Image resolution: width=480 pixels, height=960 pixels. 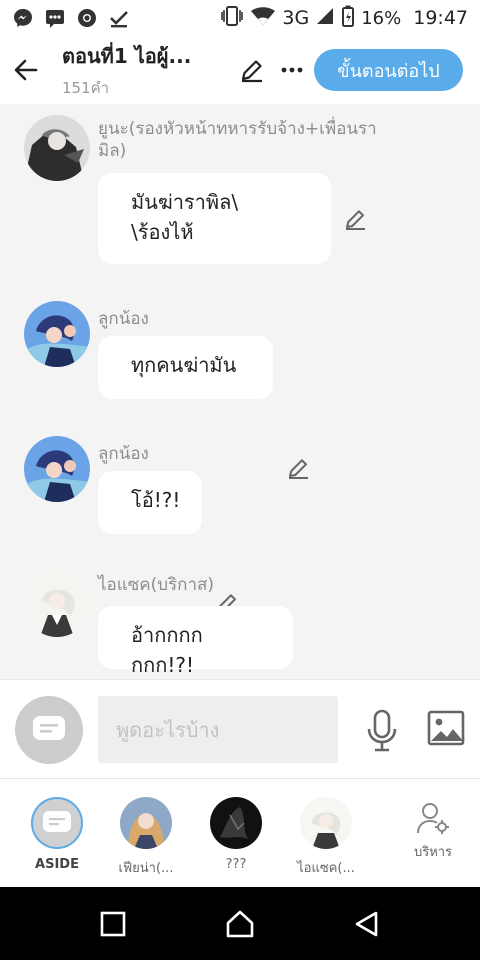 I want to click on battery-icon, so click(x=348, y=18).